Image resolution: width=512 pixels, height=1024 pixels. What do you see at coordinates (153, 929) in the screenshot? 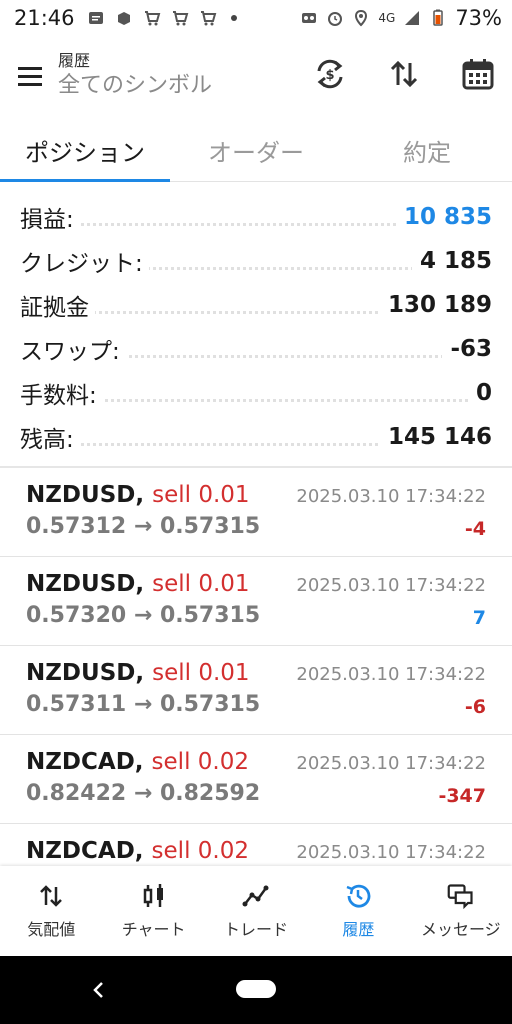
I see `nav-label: チャート` at bounding box center [153, 929].